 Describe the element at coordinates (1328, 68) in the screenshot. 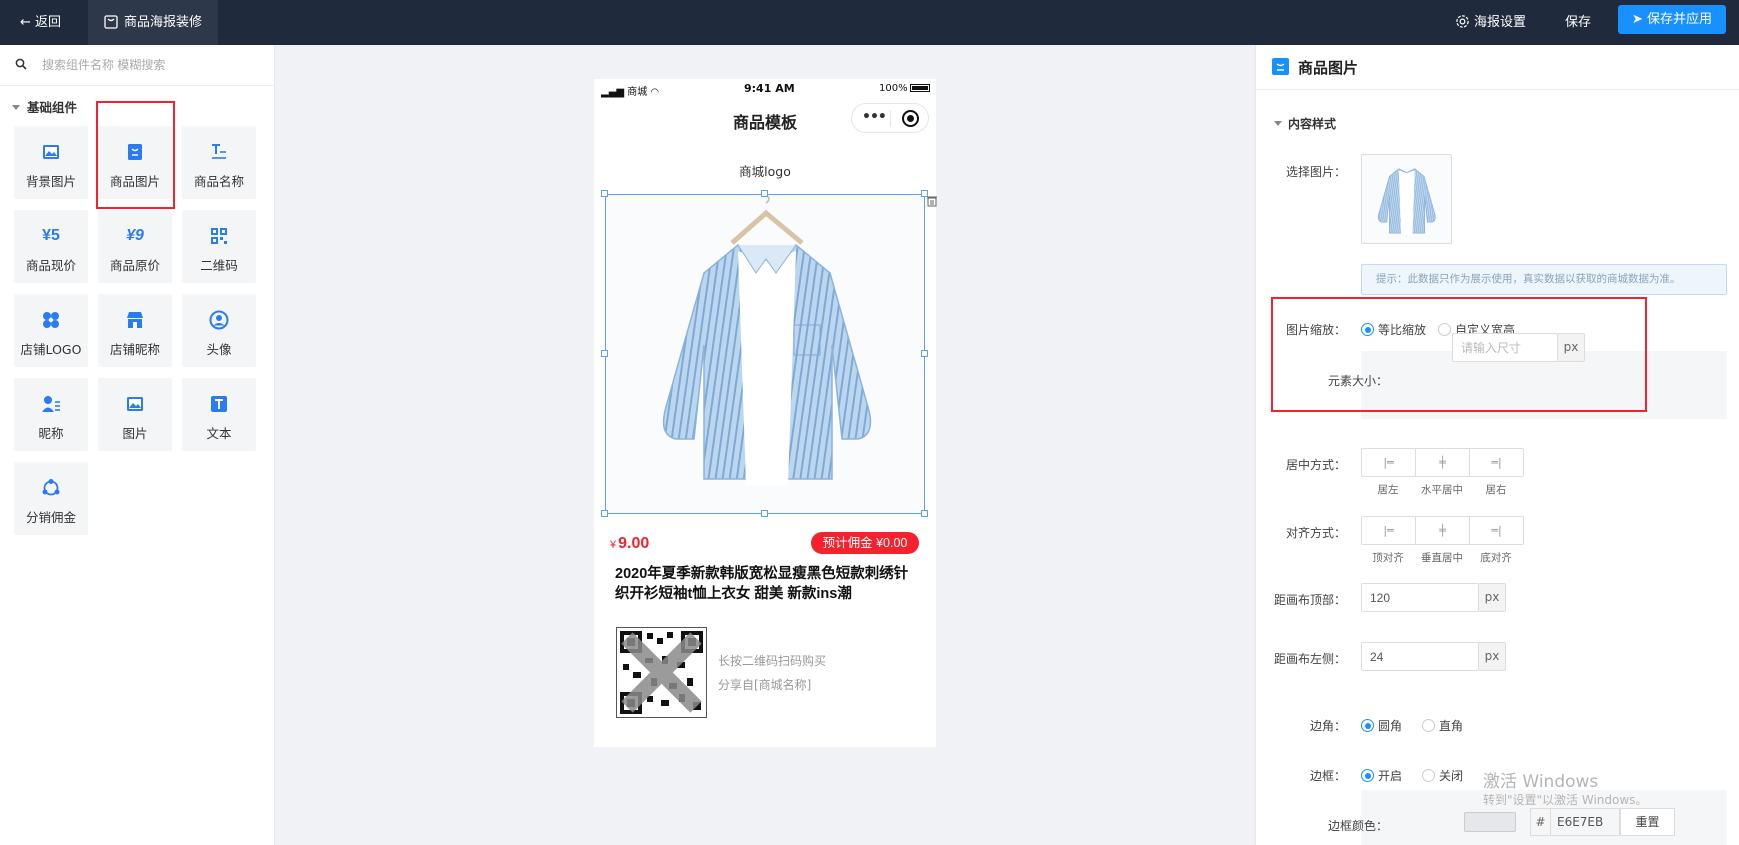

I see `panel-title: 商品图片` at that location.